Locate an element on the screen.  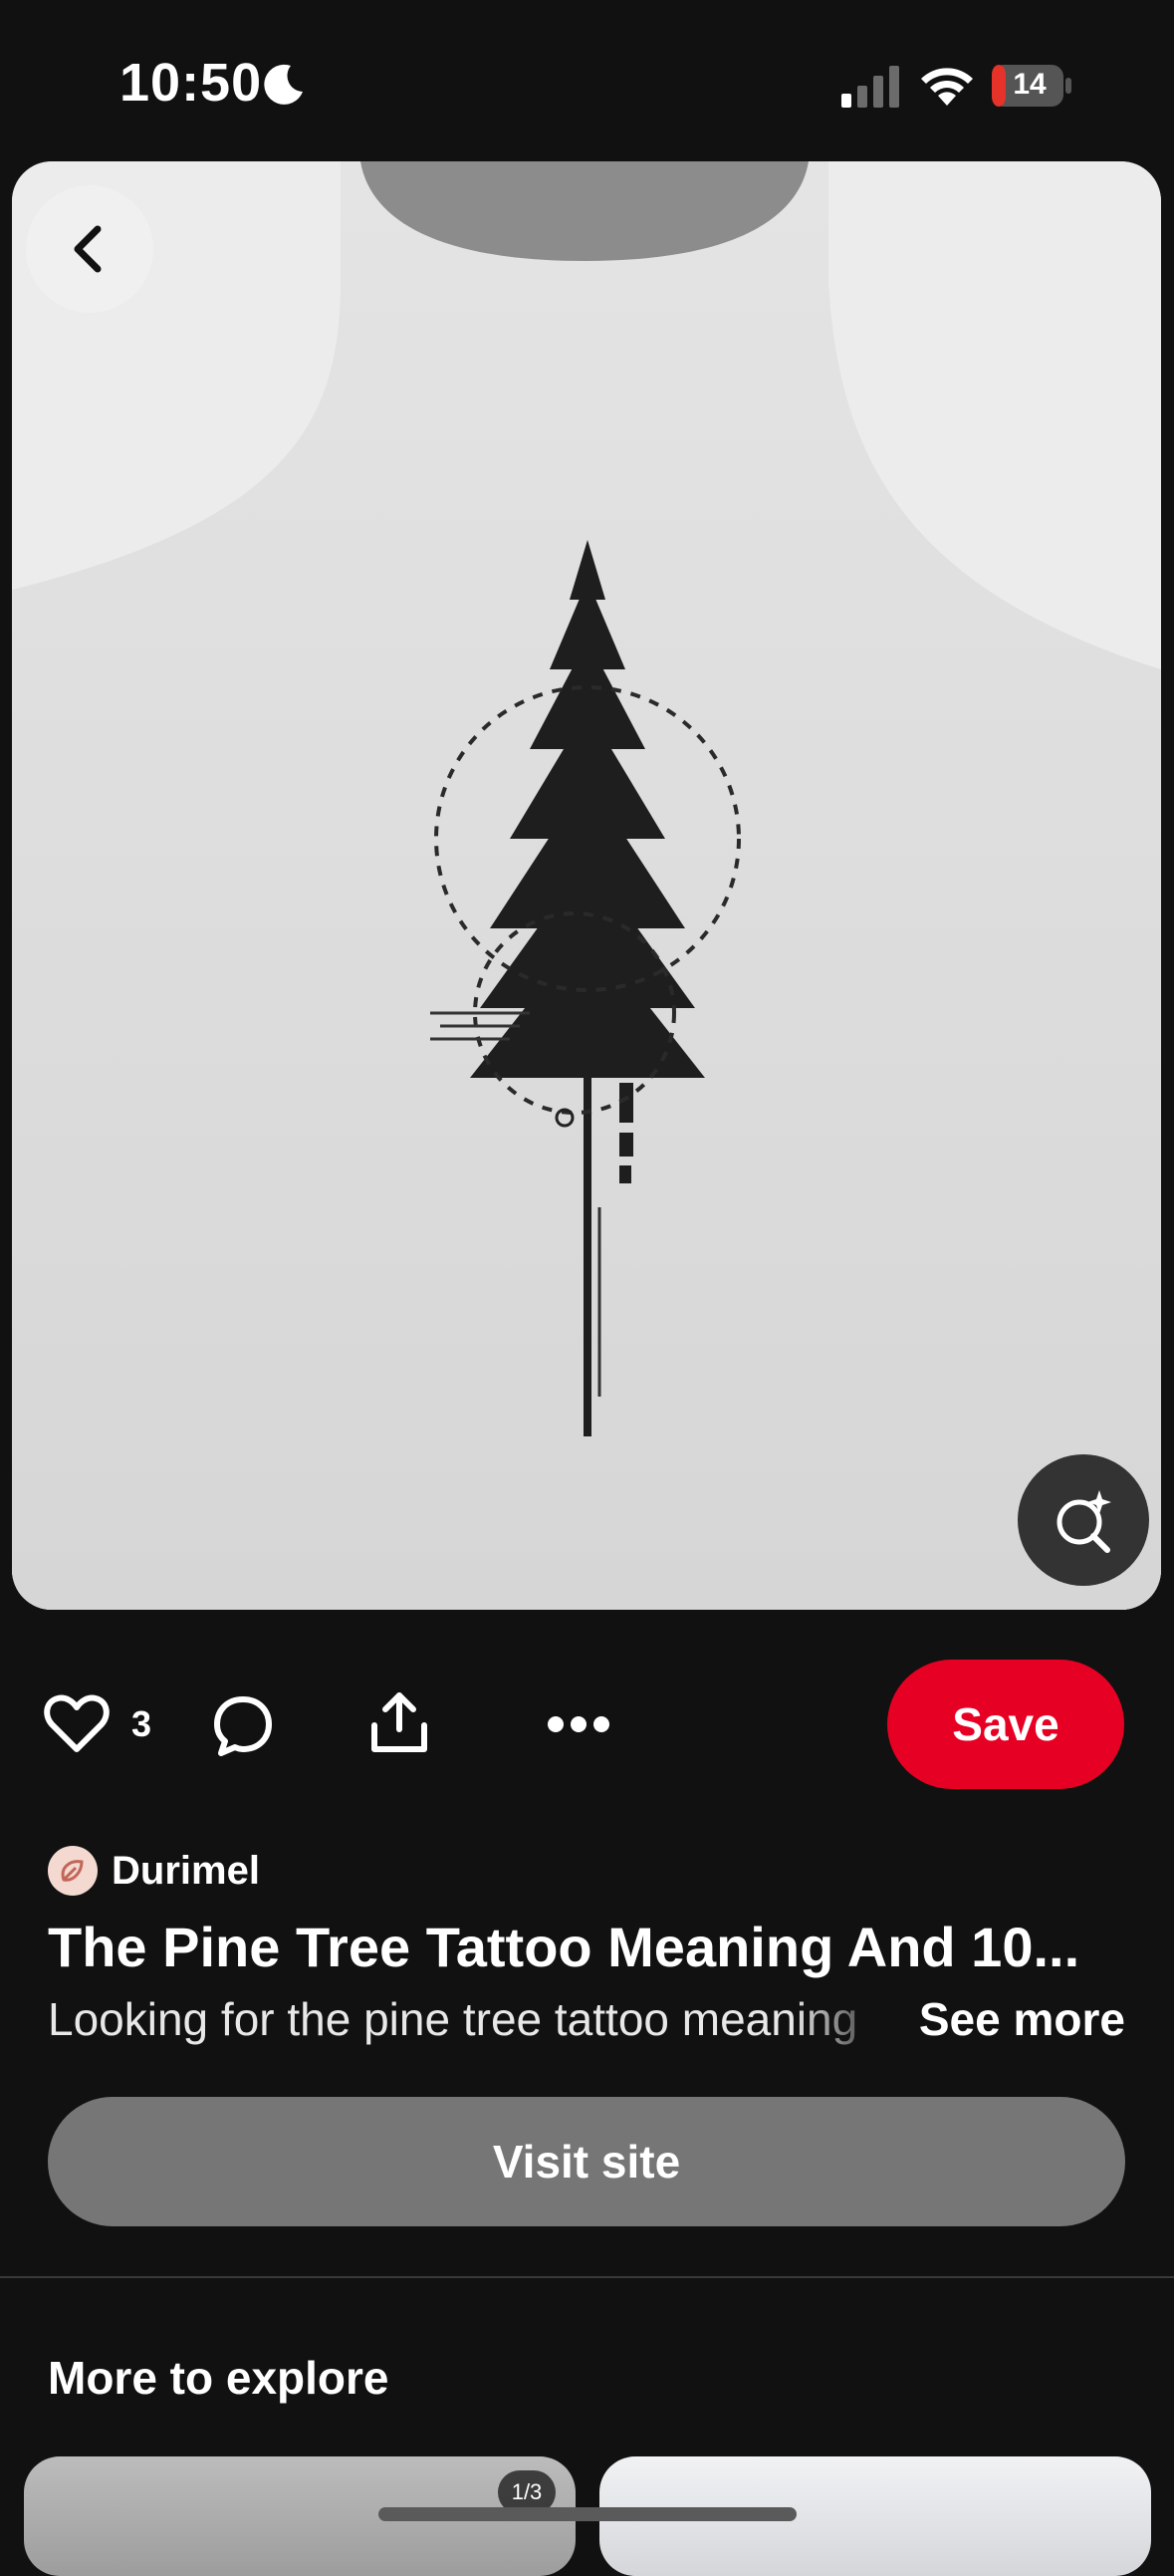
battery-level: 14 is located at coordinates (1030, 84).